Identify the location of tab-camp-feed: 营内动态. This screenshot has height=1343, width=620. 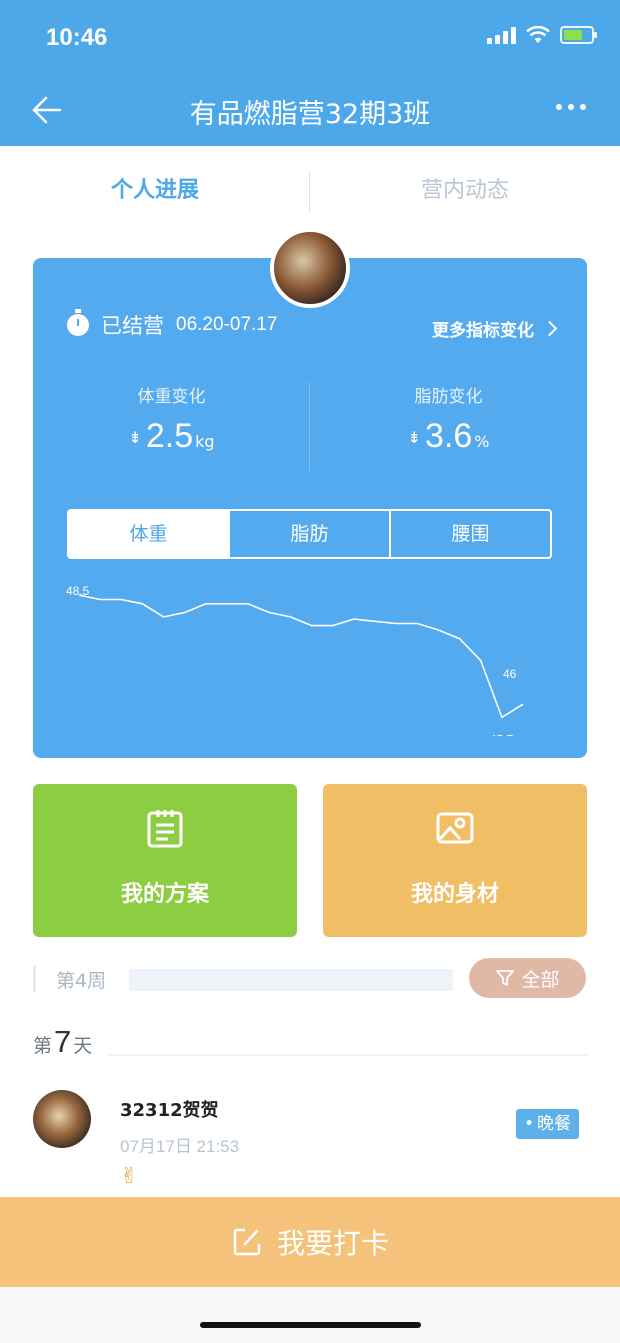
(465, 191).